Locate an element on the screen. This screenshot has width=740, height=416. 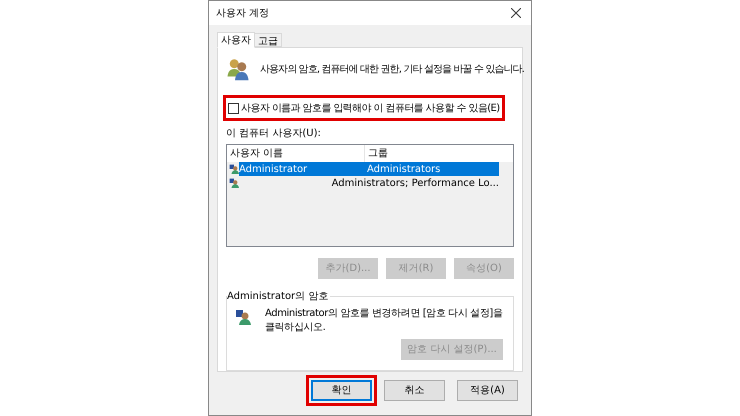
close-icon is located at coordinates (516, 13).